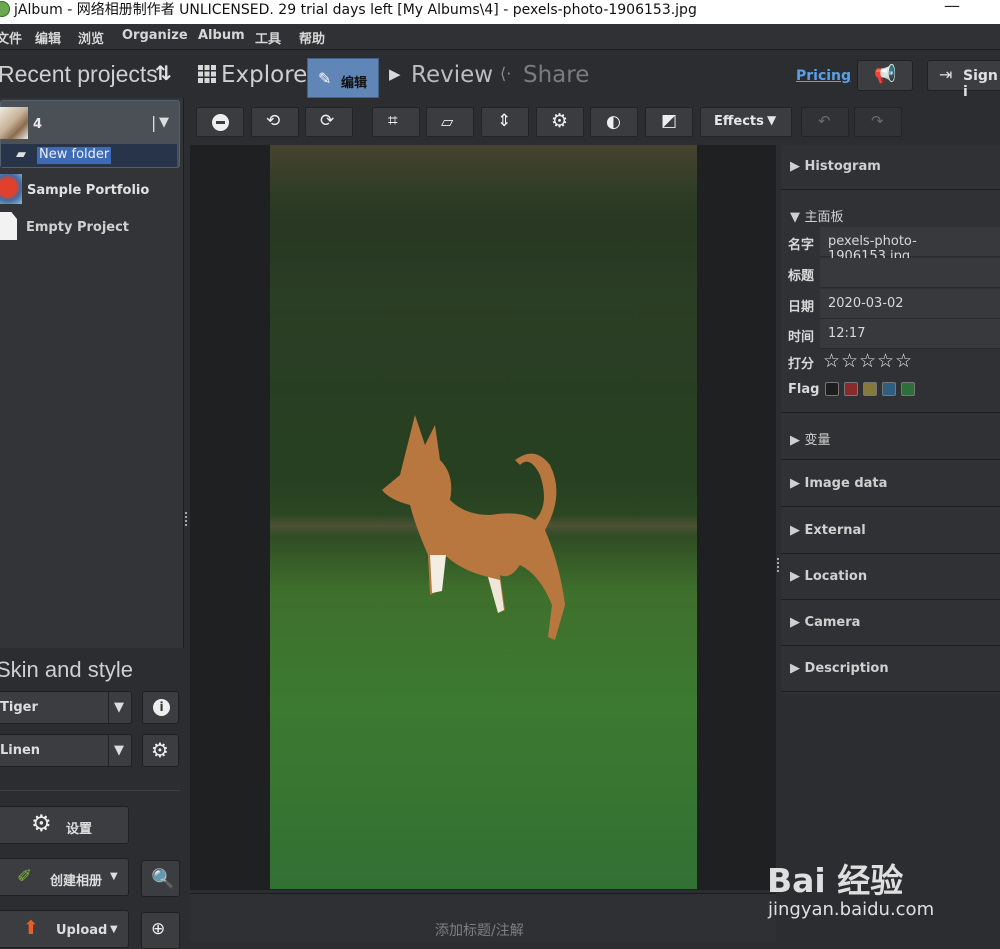  Describe the element at coordinates (88, 190) in the screenshot. I see `recent-item-sample-portfolio: Sample Portfolio` at that location.